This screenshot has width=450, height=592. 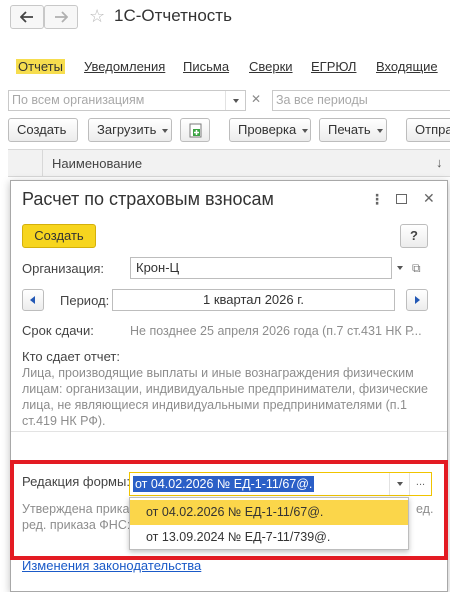 I want to click on export-button, so click(x=195, y=130).